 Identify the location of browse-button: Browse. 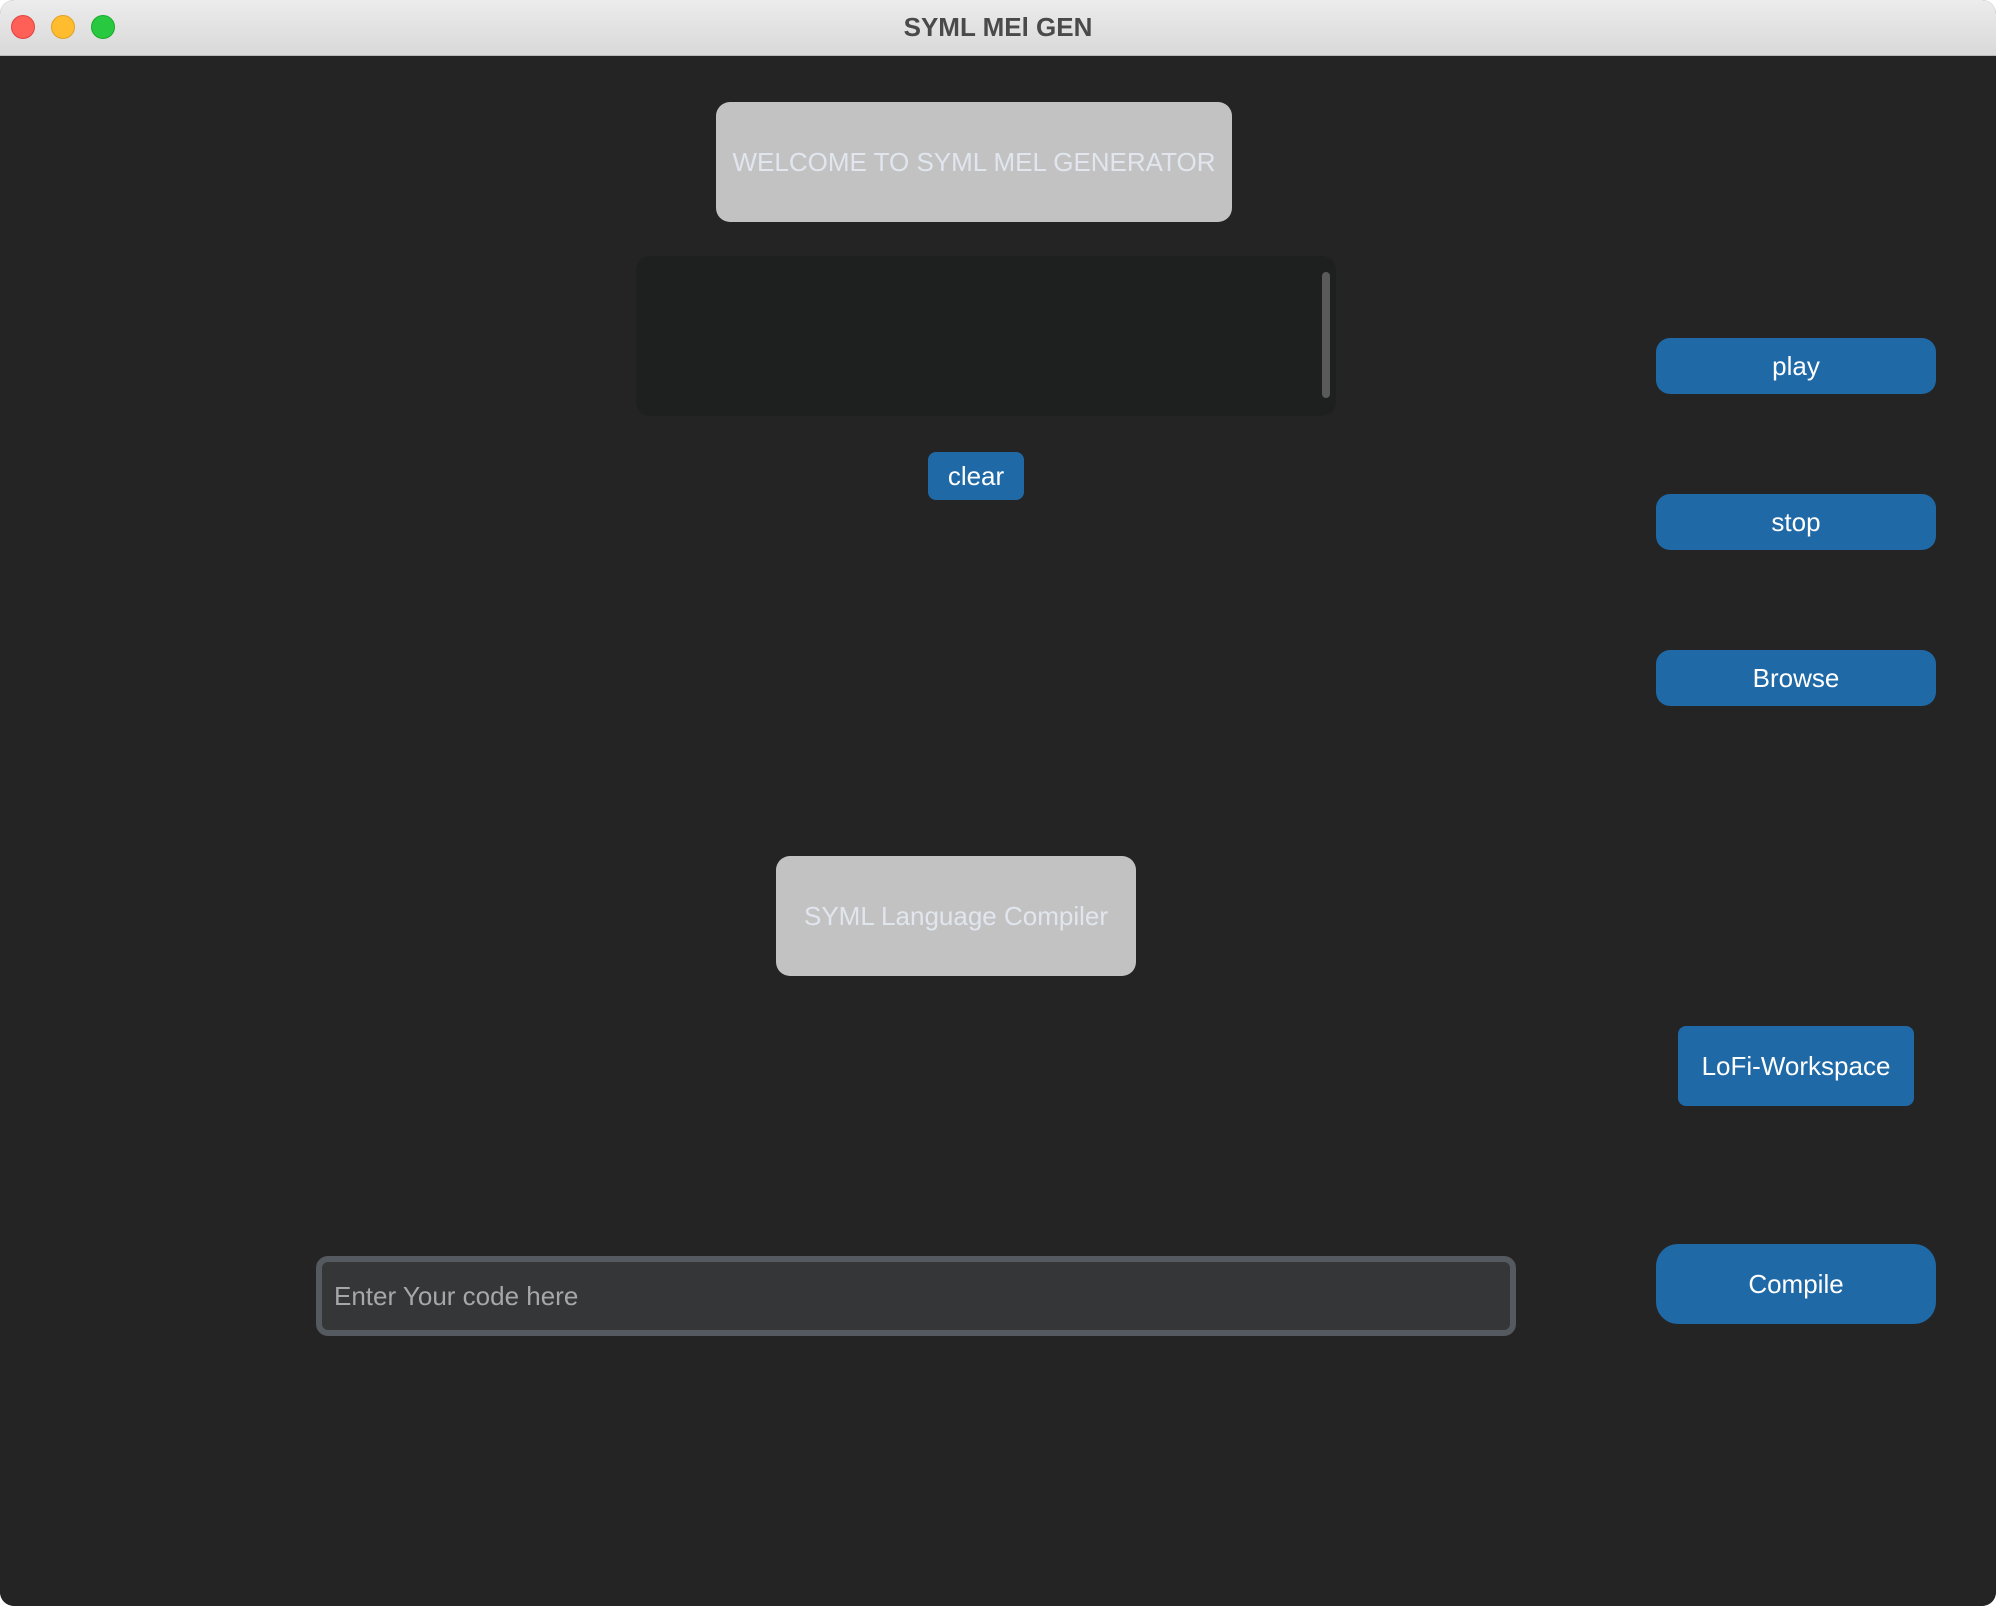
(1796, 678).